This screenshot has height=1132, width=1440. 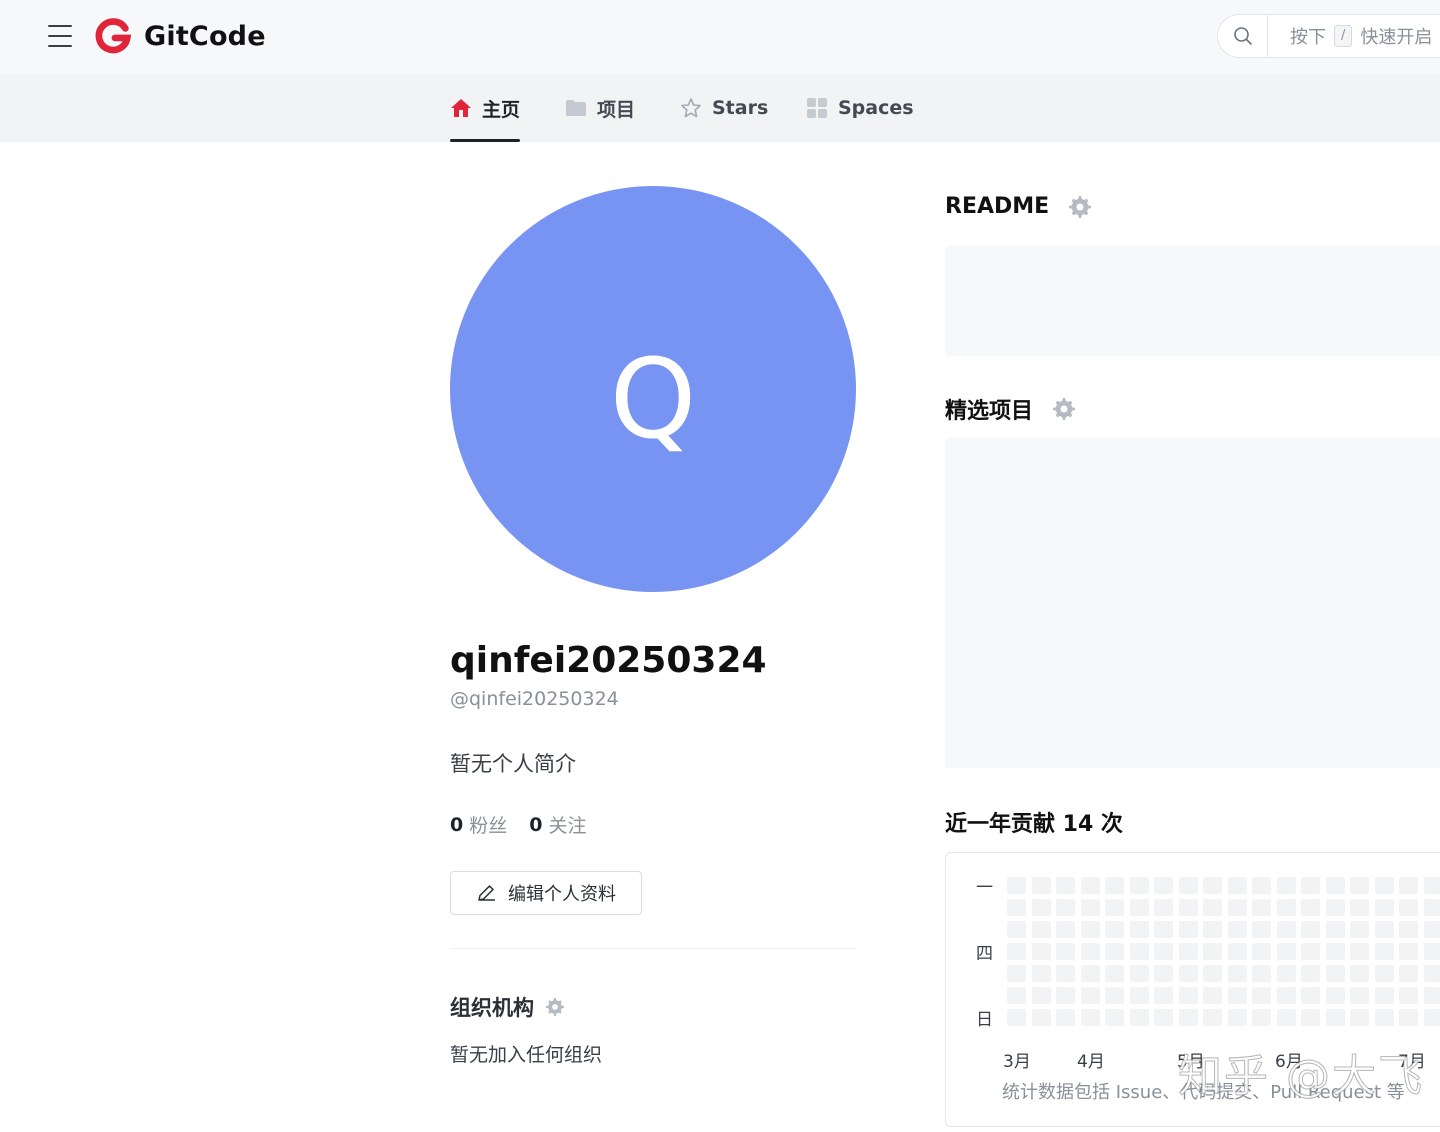 What do you see at coordinates (180, 36) in the screenshot?
I see `gitcode-logo: GitCode` at bounding box center [180, 36].